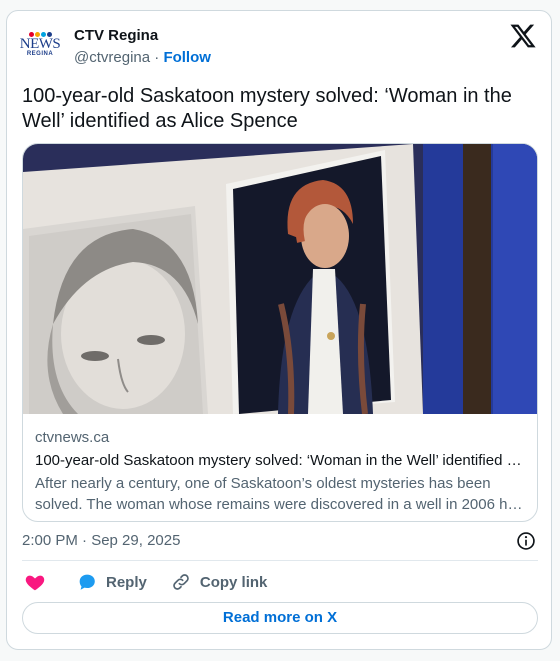  I want to click on like-button, so click(44, 582).